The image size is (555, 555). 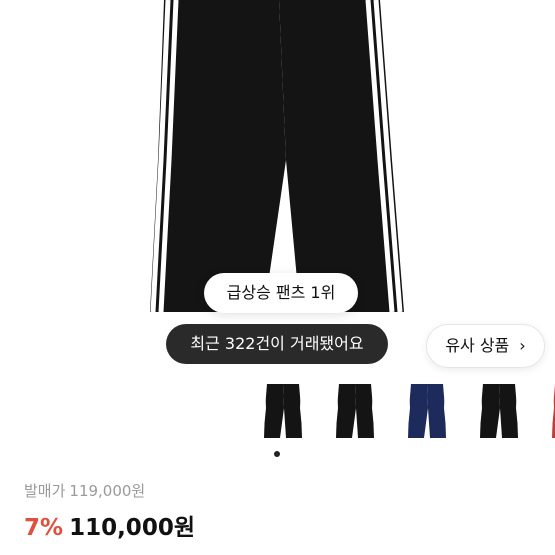 I want to click on similar-products-label: 유사 상품, so click(x=477, y=345).